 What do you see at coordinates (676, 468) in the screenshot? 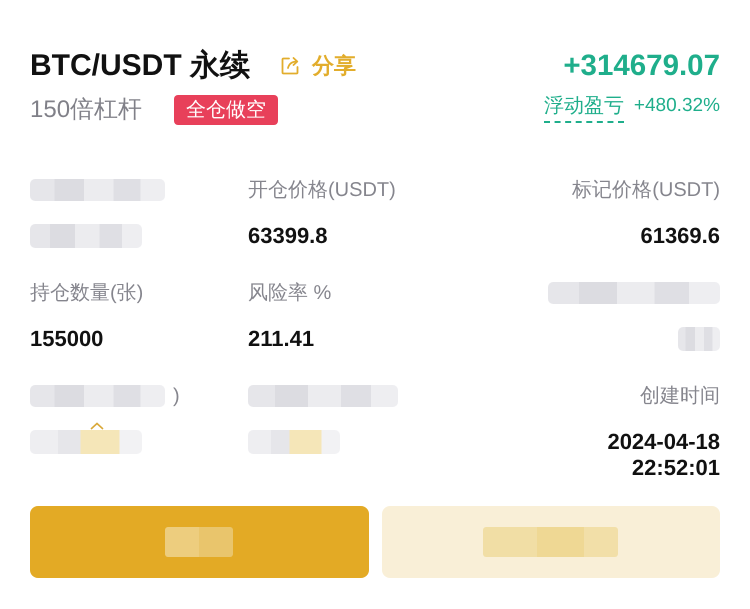
I see `created-time: 22:52:01` at bounding box center [676, 468].